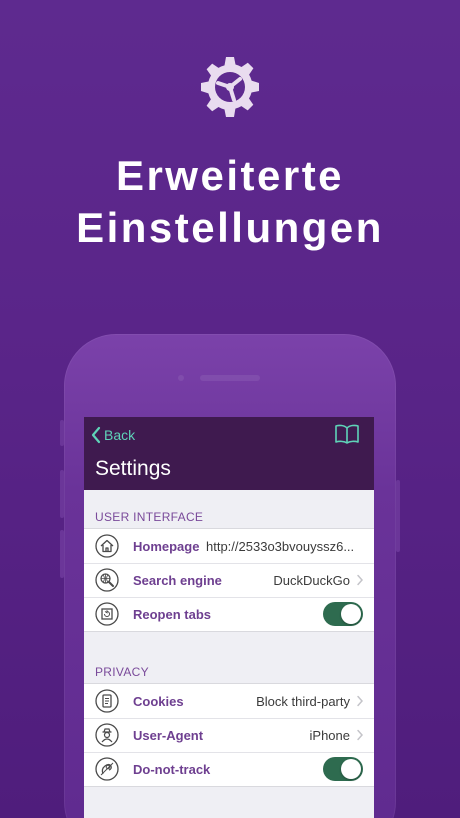 The height and width of the screenshot is (818, 460). I want to click on page-title: Settings, so click(133, 468).